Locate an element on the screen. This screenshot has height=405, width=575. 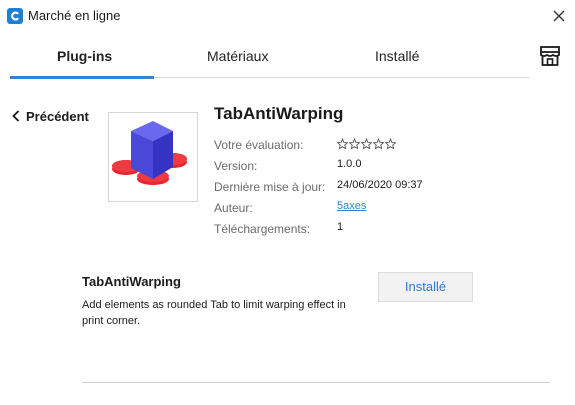
section-divider is located at coordinates (316, 382).